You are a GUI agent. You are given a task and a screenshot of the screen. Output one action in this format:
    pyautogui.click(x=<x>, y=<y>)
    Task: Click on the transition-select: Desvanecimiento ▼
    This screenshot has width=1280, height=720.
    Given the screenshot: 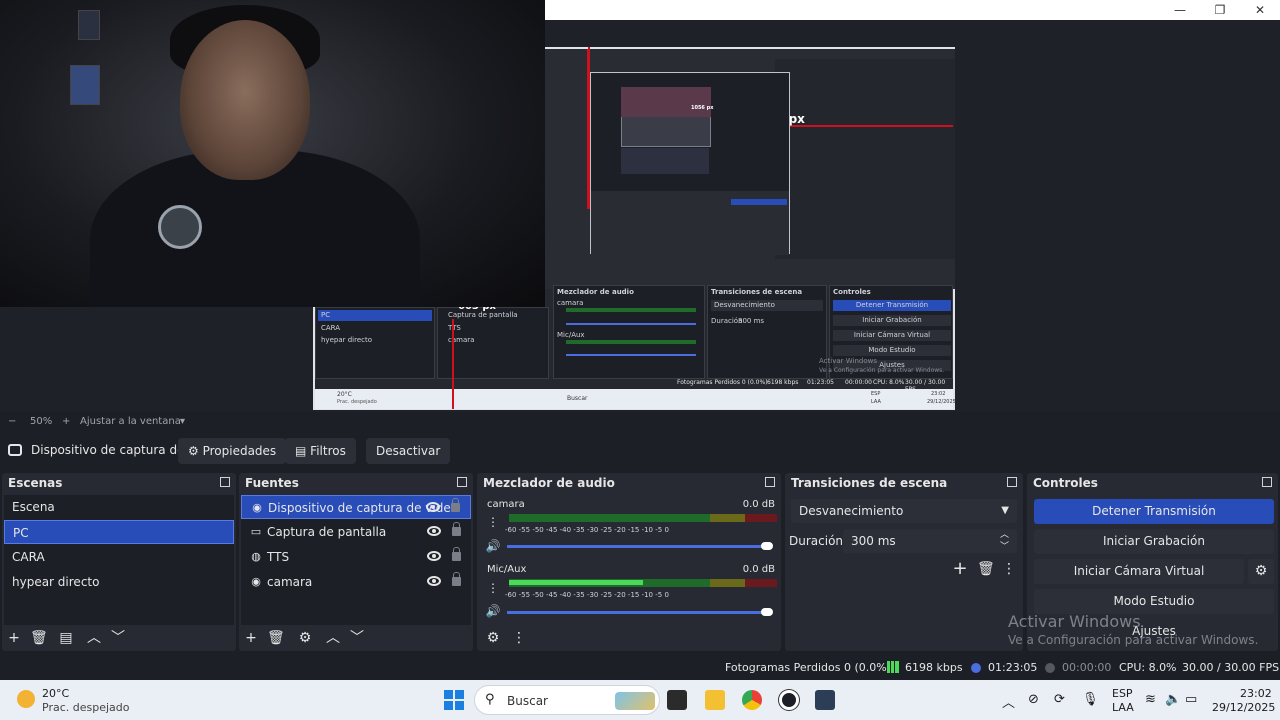 What is the action you would take?
    pyautogui.click(x=904, y=511)
    